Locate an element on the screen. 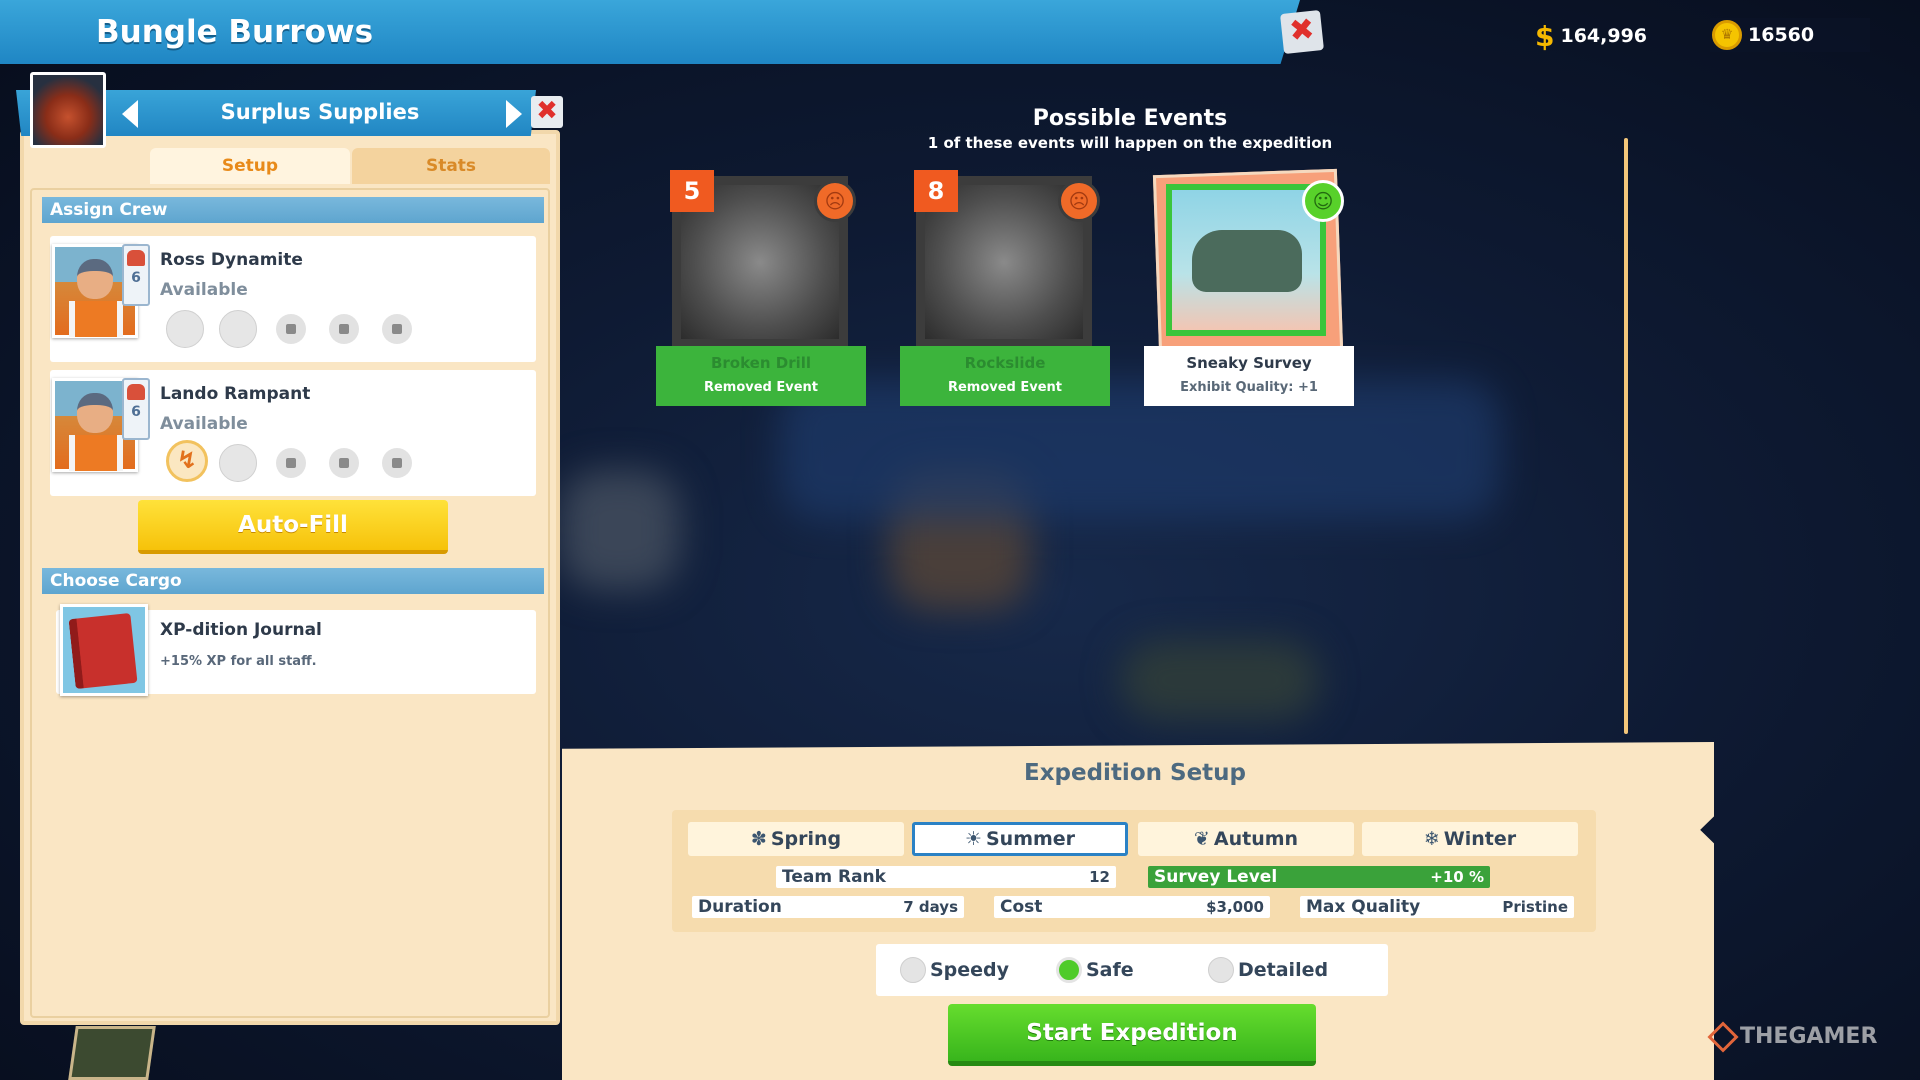 The image size is (1920, 1080). crew-name: Ross Dynamite is located at coordinates (231, 260).